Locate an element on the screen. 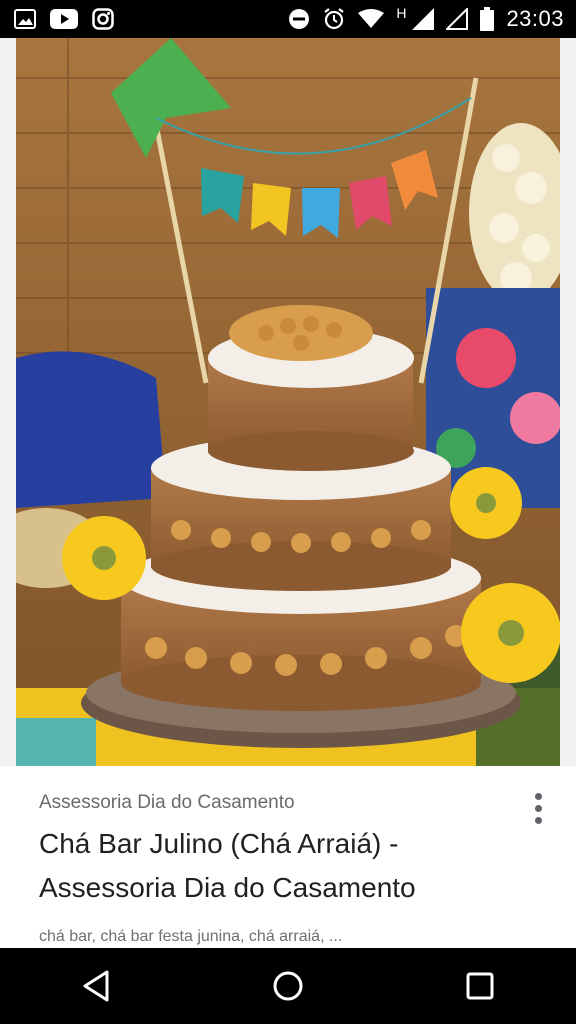 The width and height of the screenshot is (576, 1024). network-type-label: H is located at coordinates (401, 13).